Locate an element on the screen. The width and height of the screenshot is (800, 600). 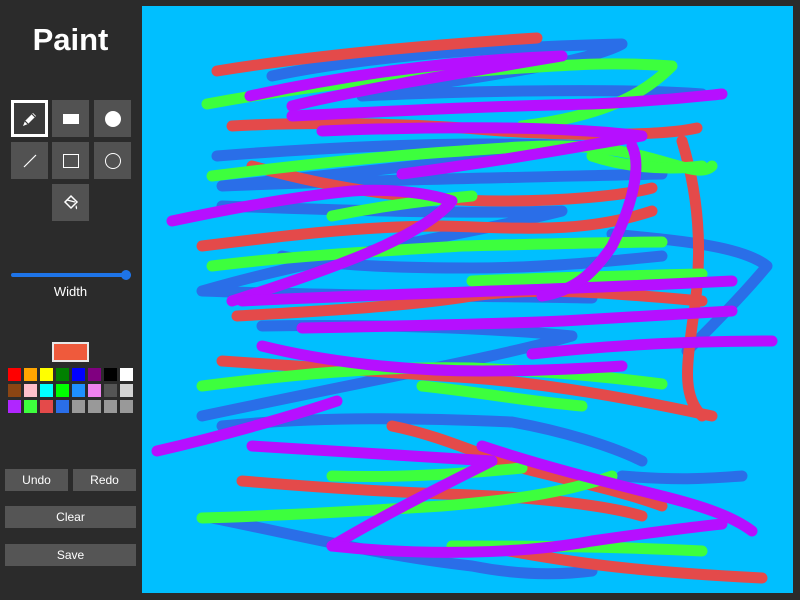
rectangle-outline-icon is located at coordinates (71, 161).